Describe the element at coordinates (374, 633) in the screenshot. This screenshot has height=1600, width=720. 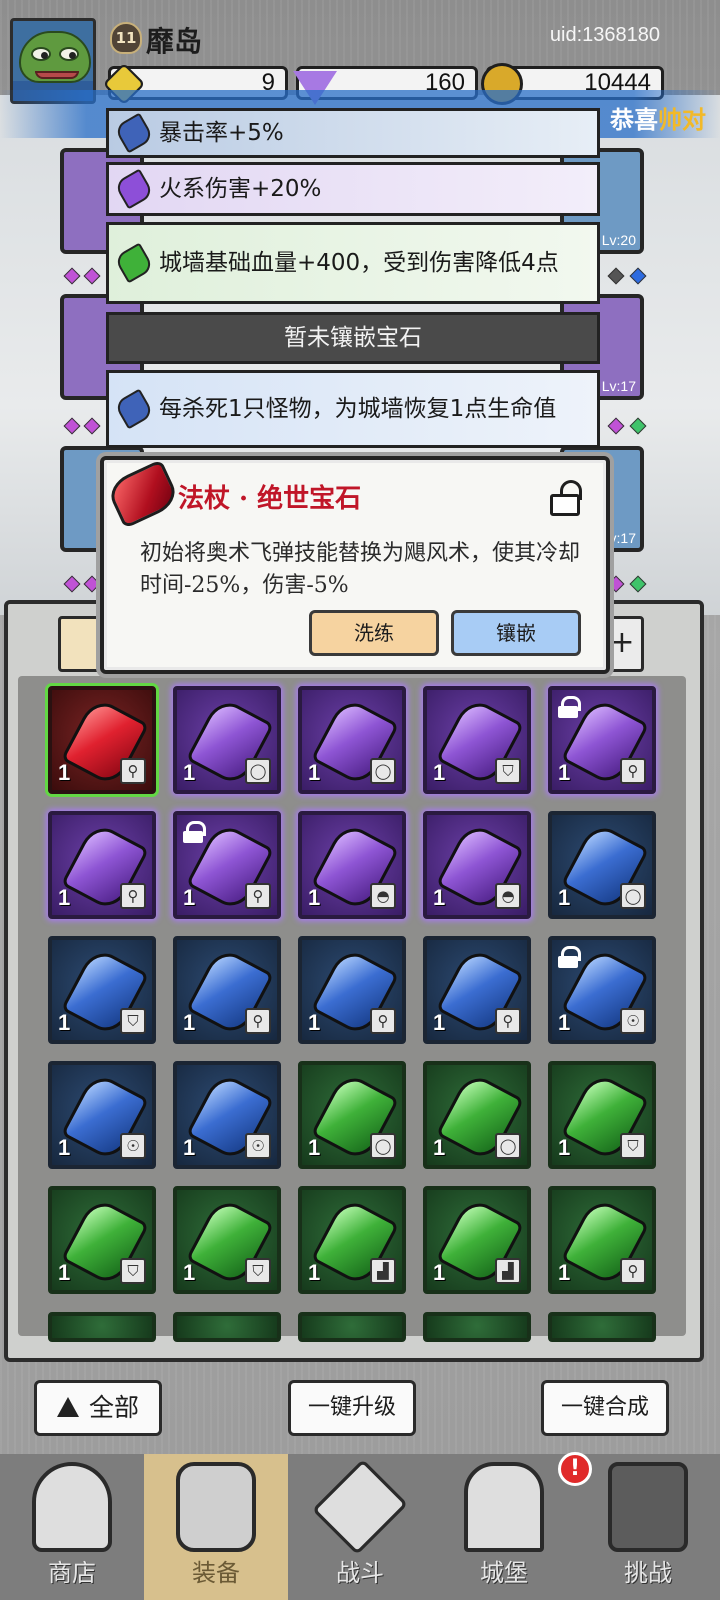
I see `refine-button: 洗练` at that location.